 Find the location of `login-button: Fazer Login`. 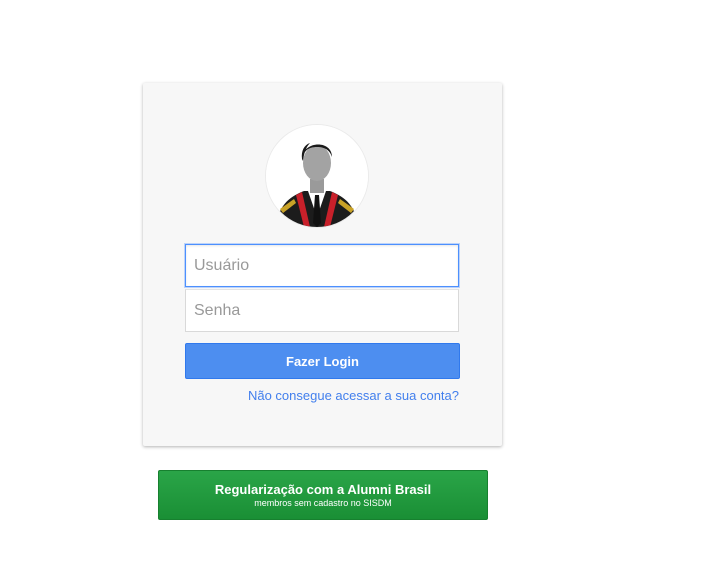

login-button: Fazer Login is located at coordinates (322, 361).